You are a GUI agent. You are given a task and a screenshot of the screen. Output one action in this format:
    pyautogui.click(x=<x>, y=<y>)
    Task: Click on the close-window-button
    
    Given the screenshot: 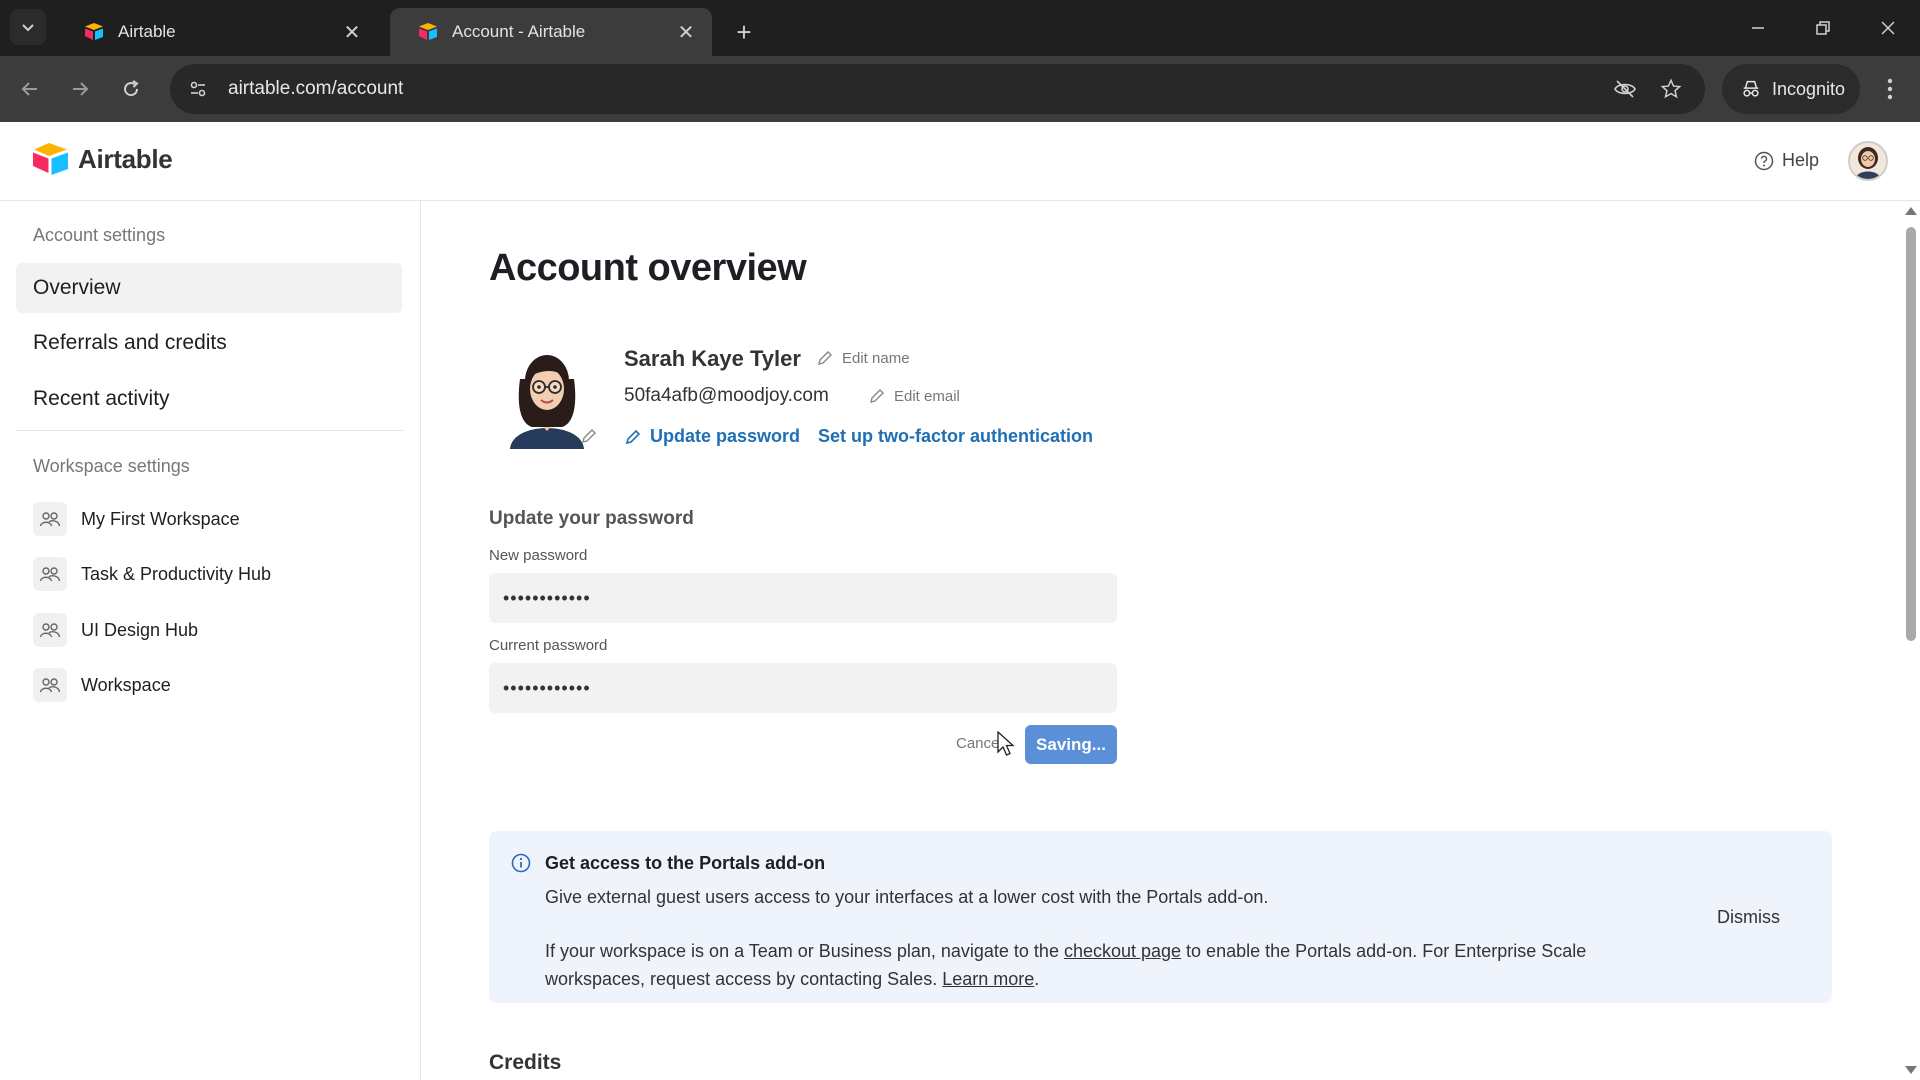 What is the action you would take?
    pyautogui.click(x=1888, y=28)
    